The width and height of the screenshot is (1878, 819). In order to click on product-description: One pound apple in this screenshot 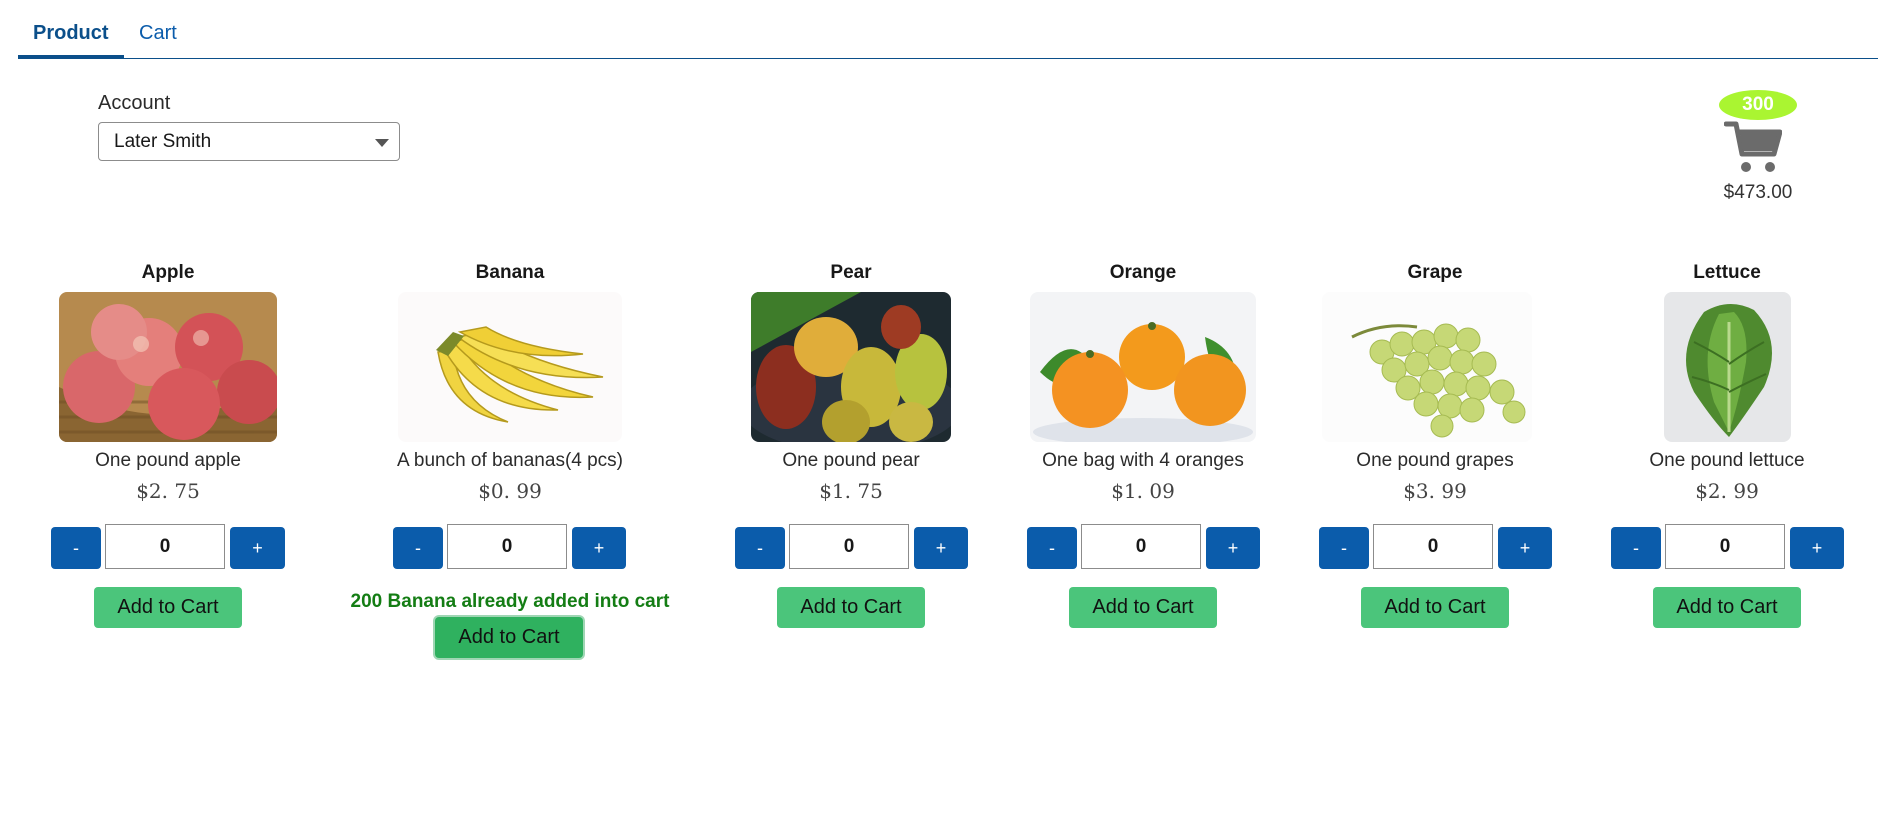, I will do `click(168, 460)`.